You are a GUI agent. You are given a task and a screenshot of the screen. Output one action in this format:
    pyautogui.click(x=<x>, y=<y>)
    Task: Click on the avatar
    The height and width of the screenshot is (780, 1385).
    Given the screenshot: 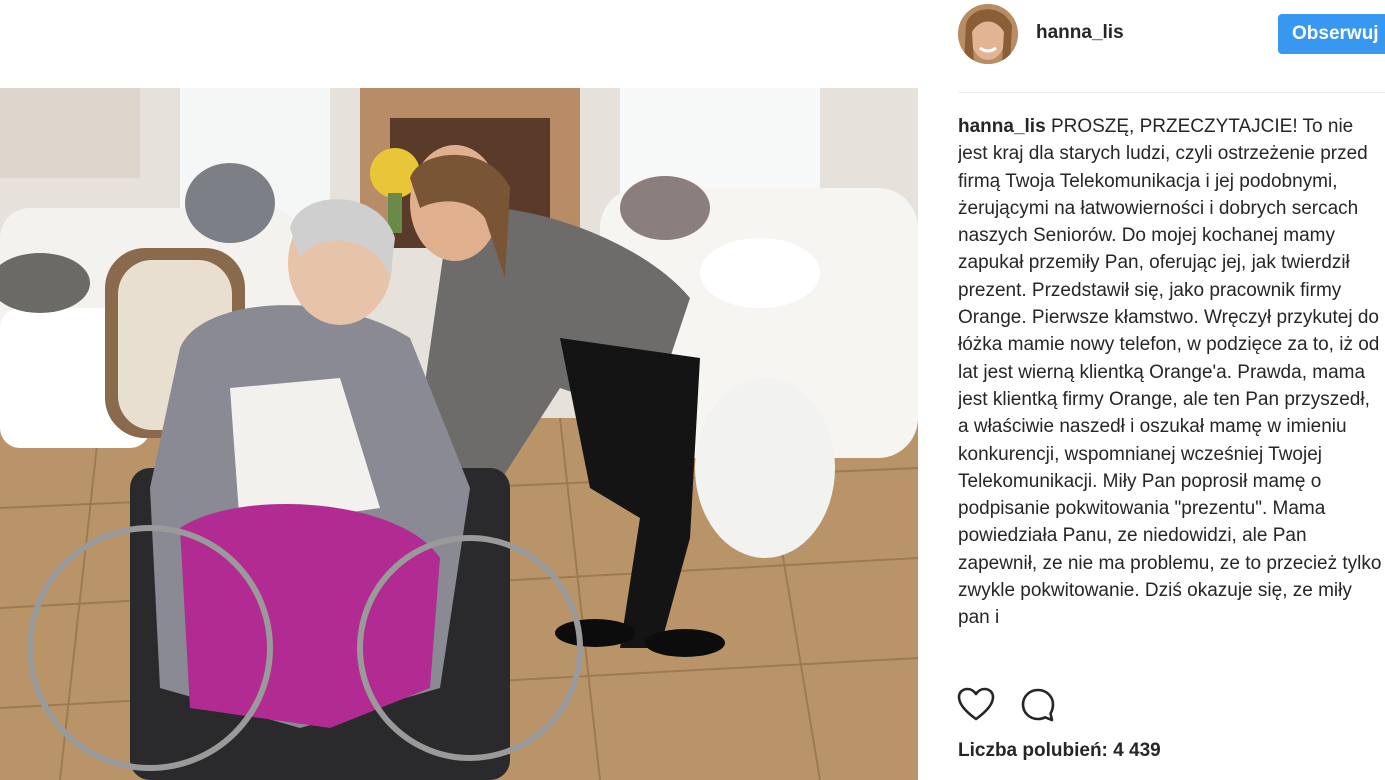 What is the action you would take?
    pyautogui.click(x=988, y=34)
    